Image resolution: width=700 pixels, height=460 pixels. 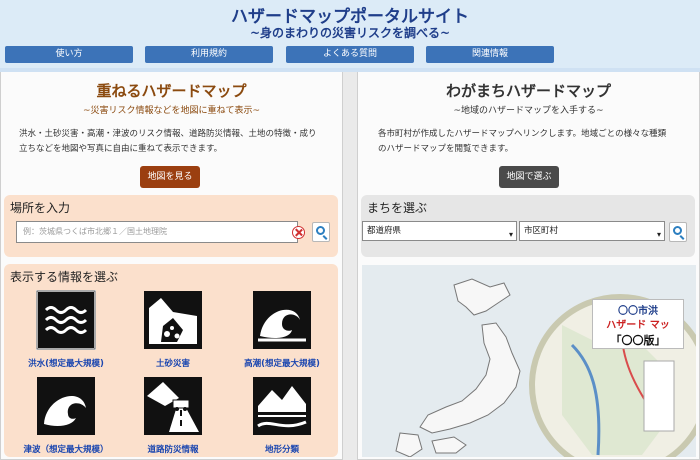 What do you see at coordinates (350, 54) in the screenshot?
I see `nav-faq-button: よくある質問` at bounding box center [350, 54].